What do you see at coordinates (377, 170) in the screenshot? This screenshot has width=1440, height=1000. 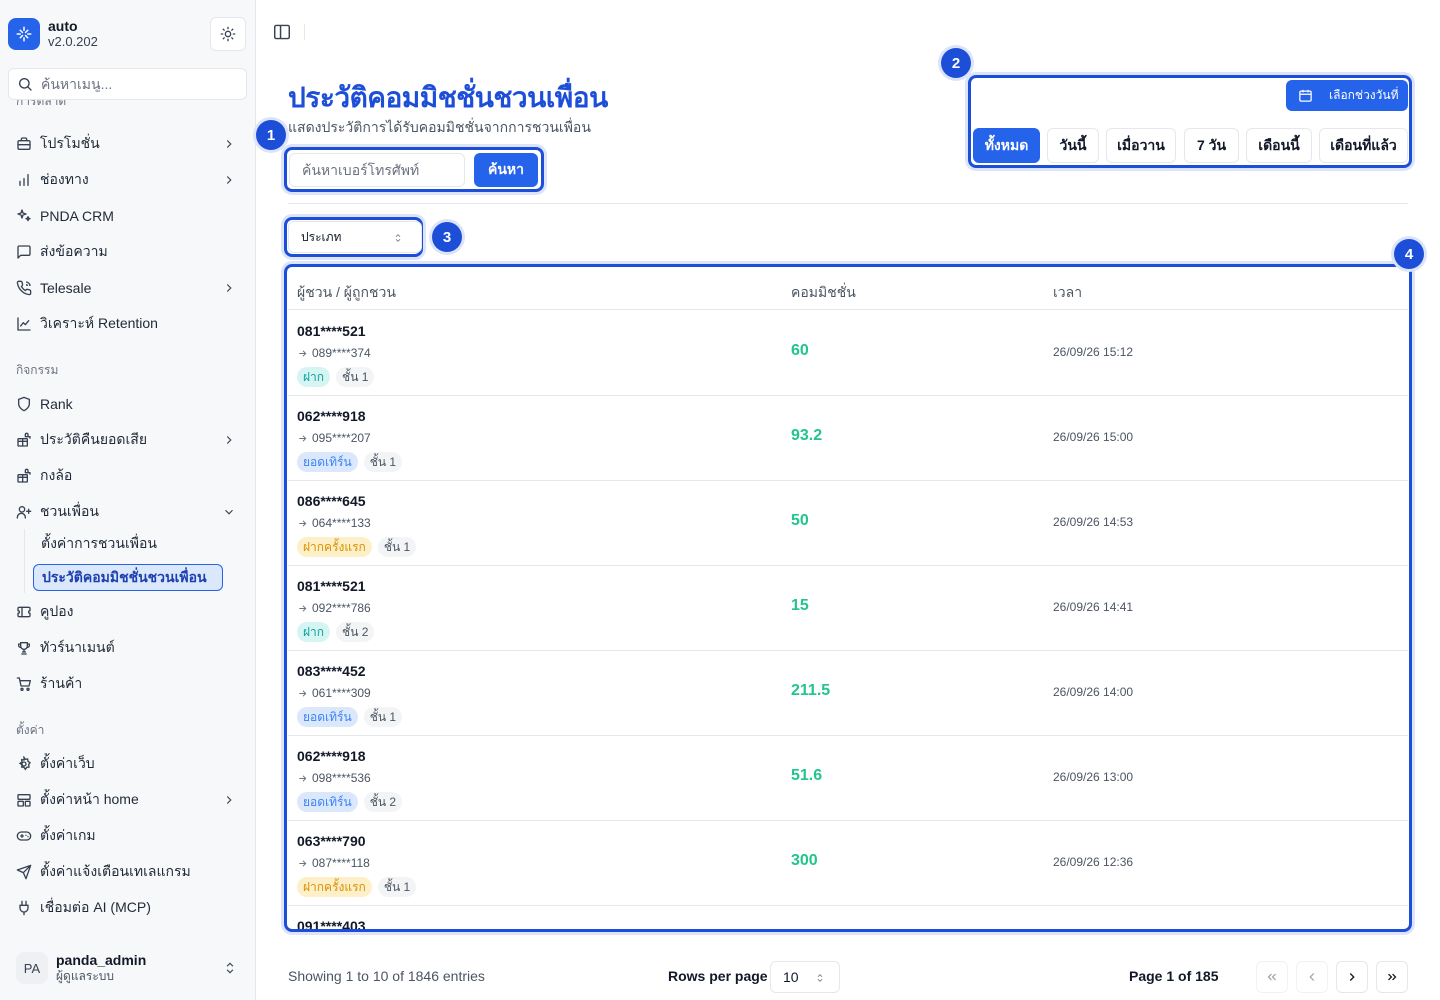 I see `phone-search-input` at bounding box center [377, 170].